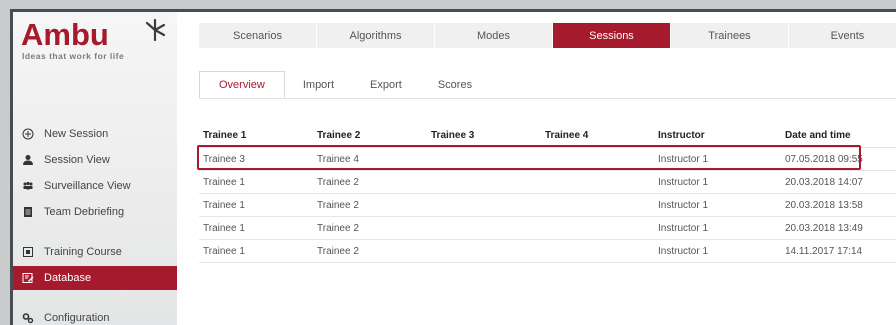 The image size is (896, 325). I want to click on tab-events: Events, so click(842, 35).